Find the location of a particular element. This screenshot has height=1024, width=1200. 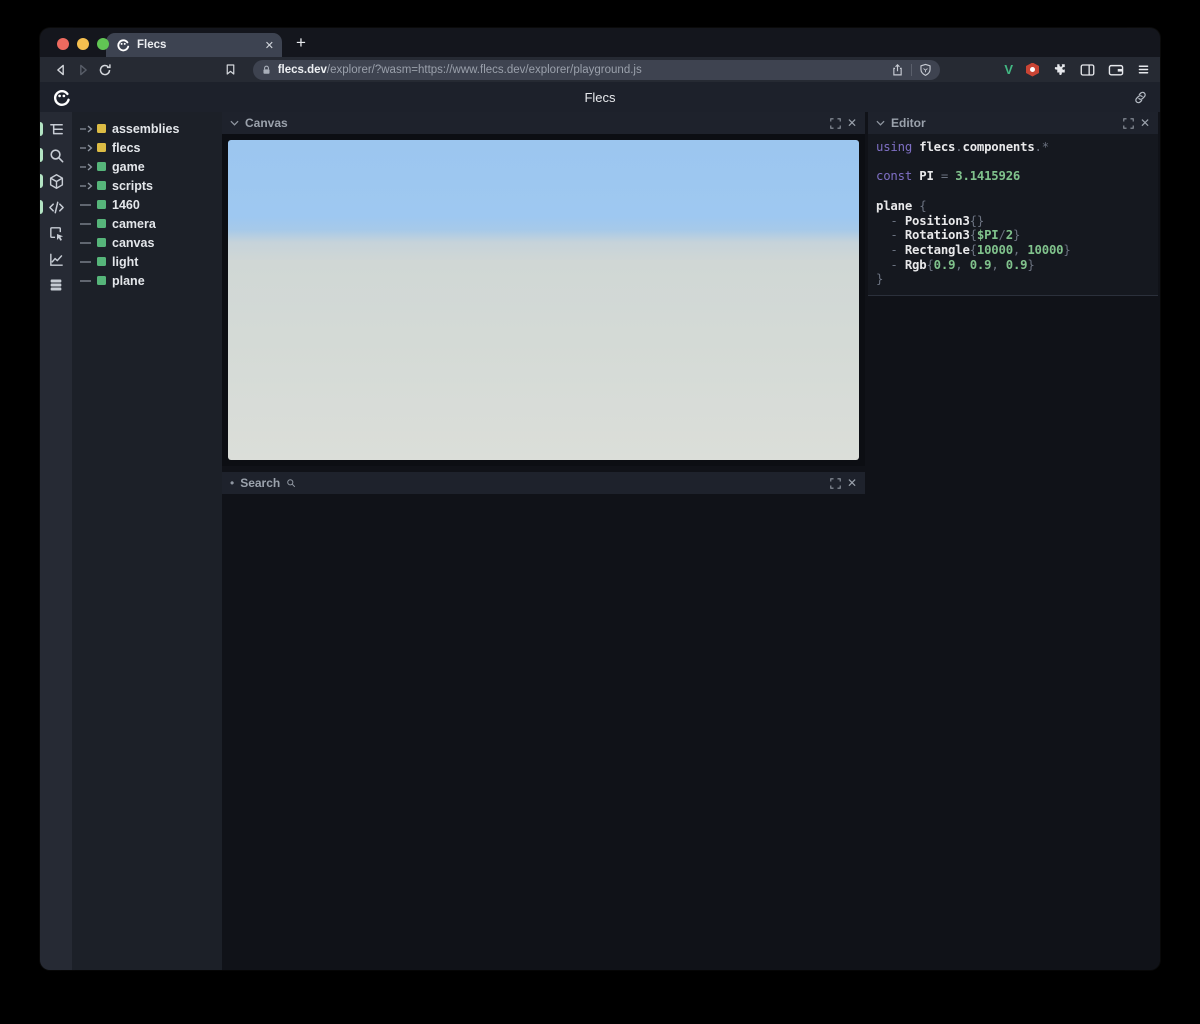

code-line: - Position3{} is located at coordinates (930, 220).